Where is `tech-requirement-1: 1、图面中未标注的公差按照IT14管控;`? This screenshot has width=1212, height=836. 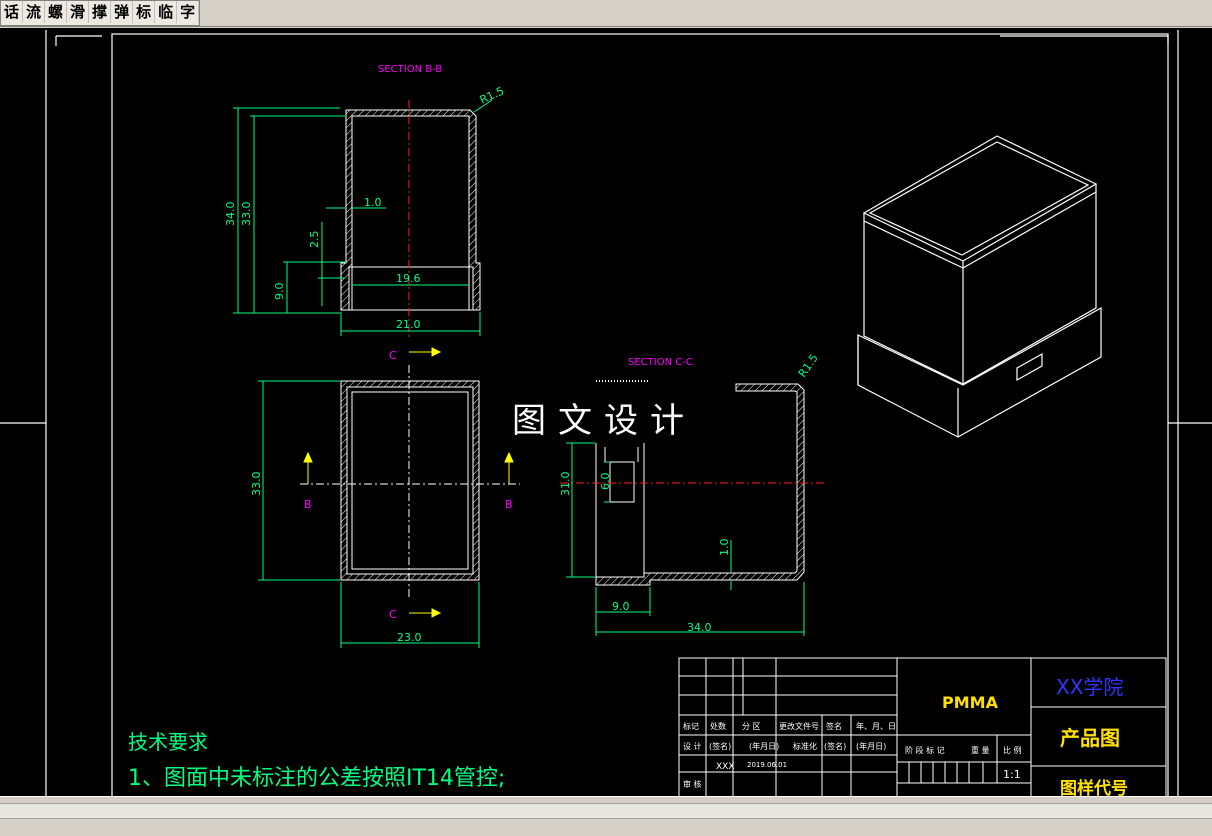
tech-requirement-1: 1、图面中未标注的公差按照IT14管控; is located at coordinates (316, 778).